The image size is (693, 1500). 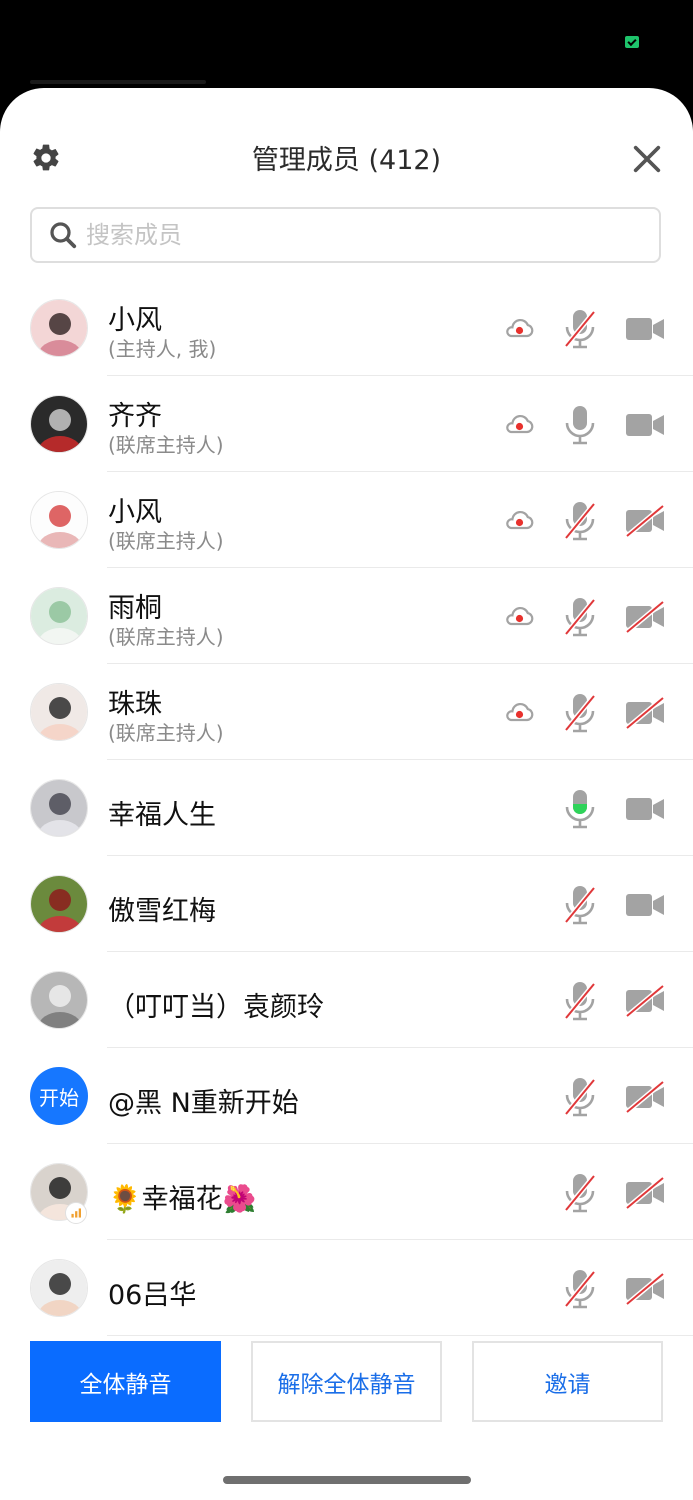 I want to click on member-name: （叮叮当）袁颜玲, so click(x=216, y=1007).